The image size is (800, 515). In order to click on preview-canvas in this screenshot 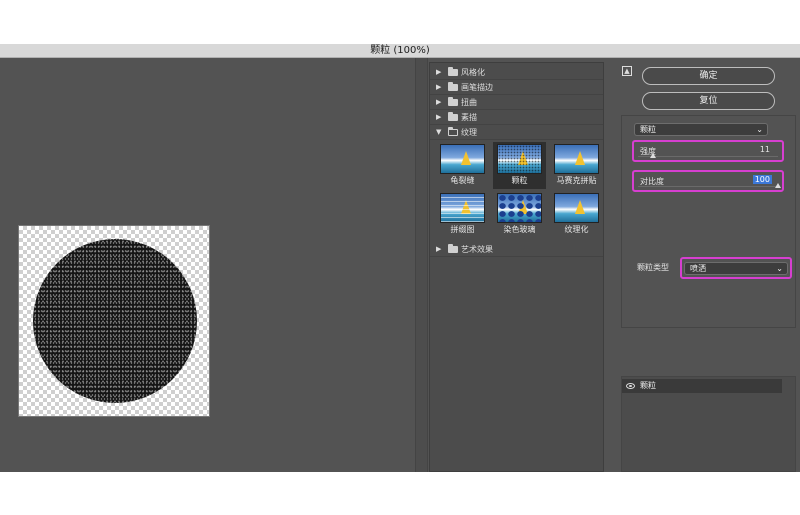, I will do `click(114, 321)`.